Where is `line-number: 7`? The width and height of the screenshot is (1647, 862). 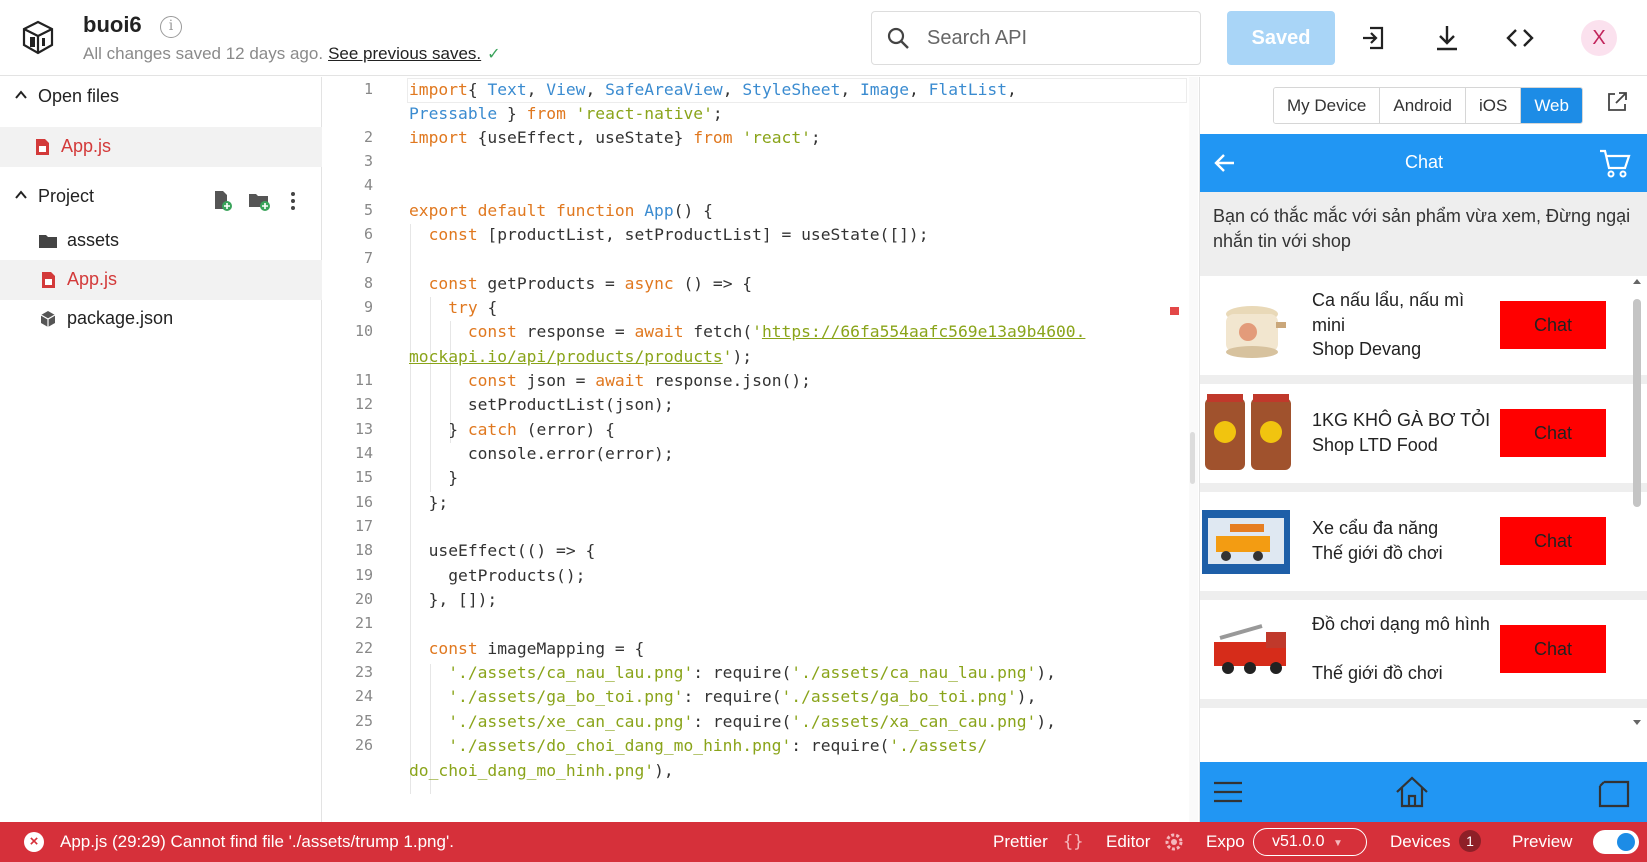 line-number: 7 is located at coordinates (368, 258).